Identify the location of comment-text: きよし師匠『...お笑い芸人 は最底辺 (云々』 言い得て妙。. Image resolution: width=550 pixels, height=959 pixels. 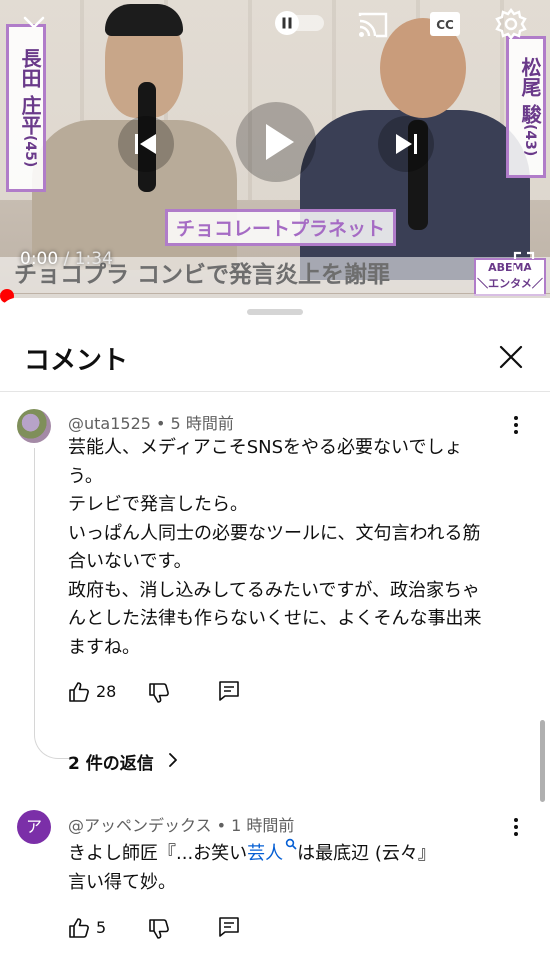
(288, 867).